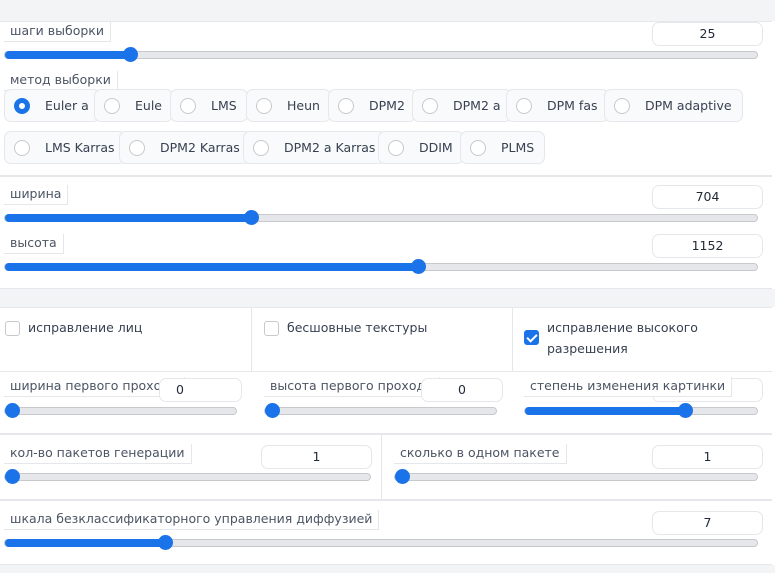  I want to click on sampler-option-lms-karras: LMS Karras, so click(65, 147).